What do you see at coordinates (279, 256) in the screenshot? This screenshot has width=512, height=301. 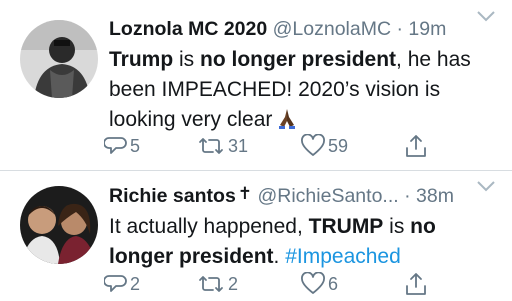 I see `tweet-text-segment: .` at bounding box center [279, 256].